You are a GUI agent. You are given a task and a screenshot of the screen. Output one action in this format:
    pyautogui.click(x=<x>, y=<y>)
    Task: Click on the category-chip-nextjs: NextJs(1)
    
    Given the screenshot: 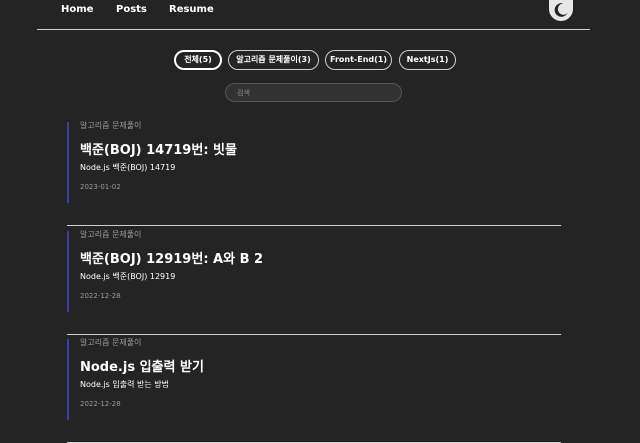 What is the action you would take?
    pyautogui.click(x=427, y=60)
    